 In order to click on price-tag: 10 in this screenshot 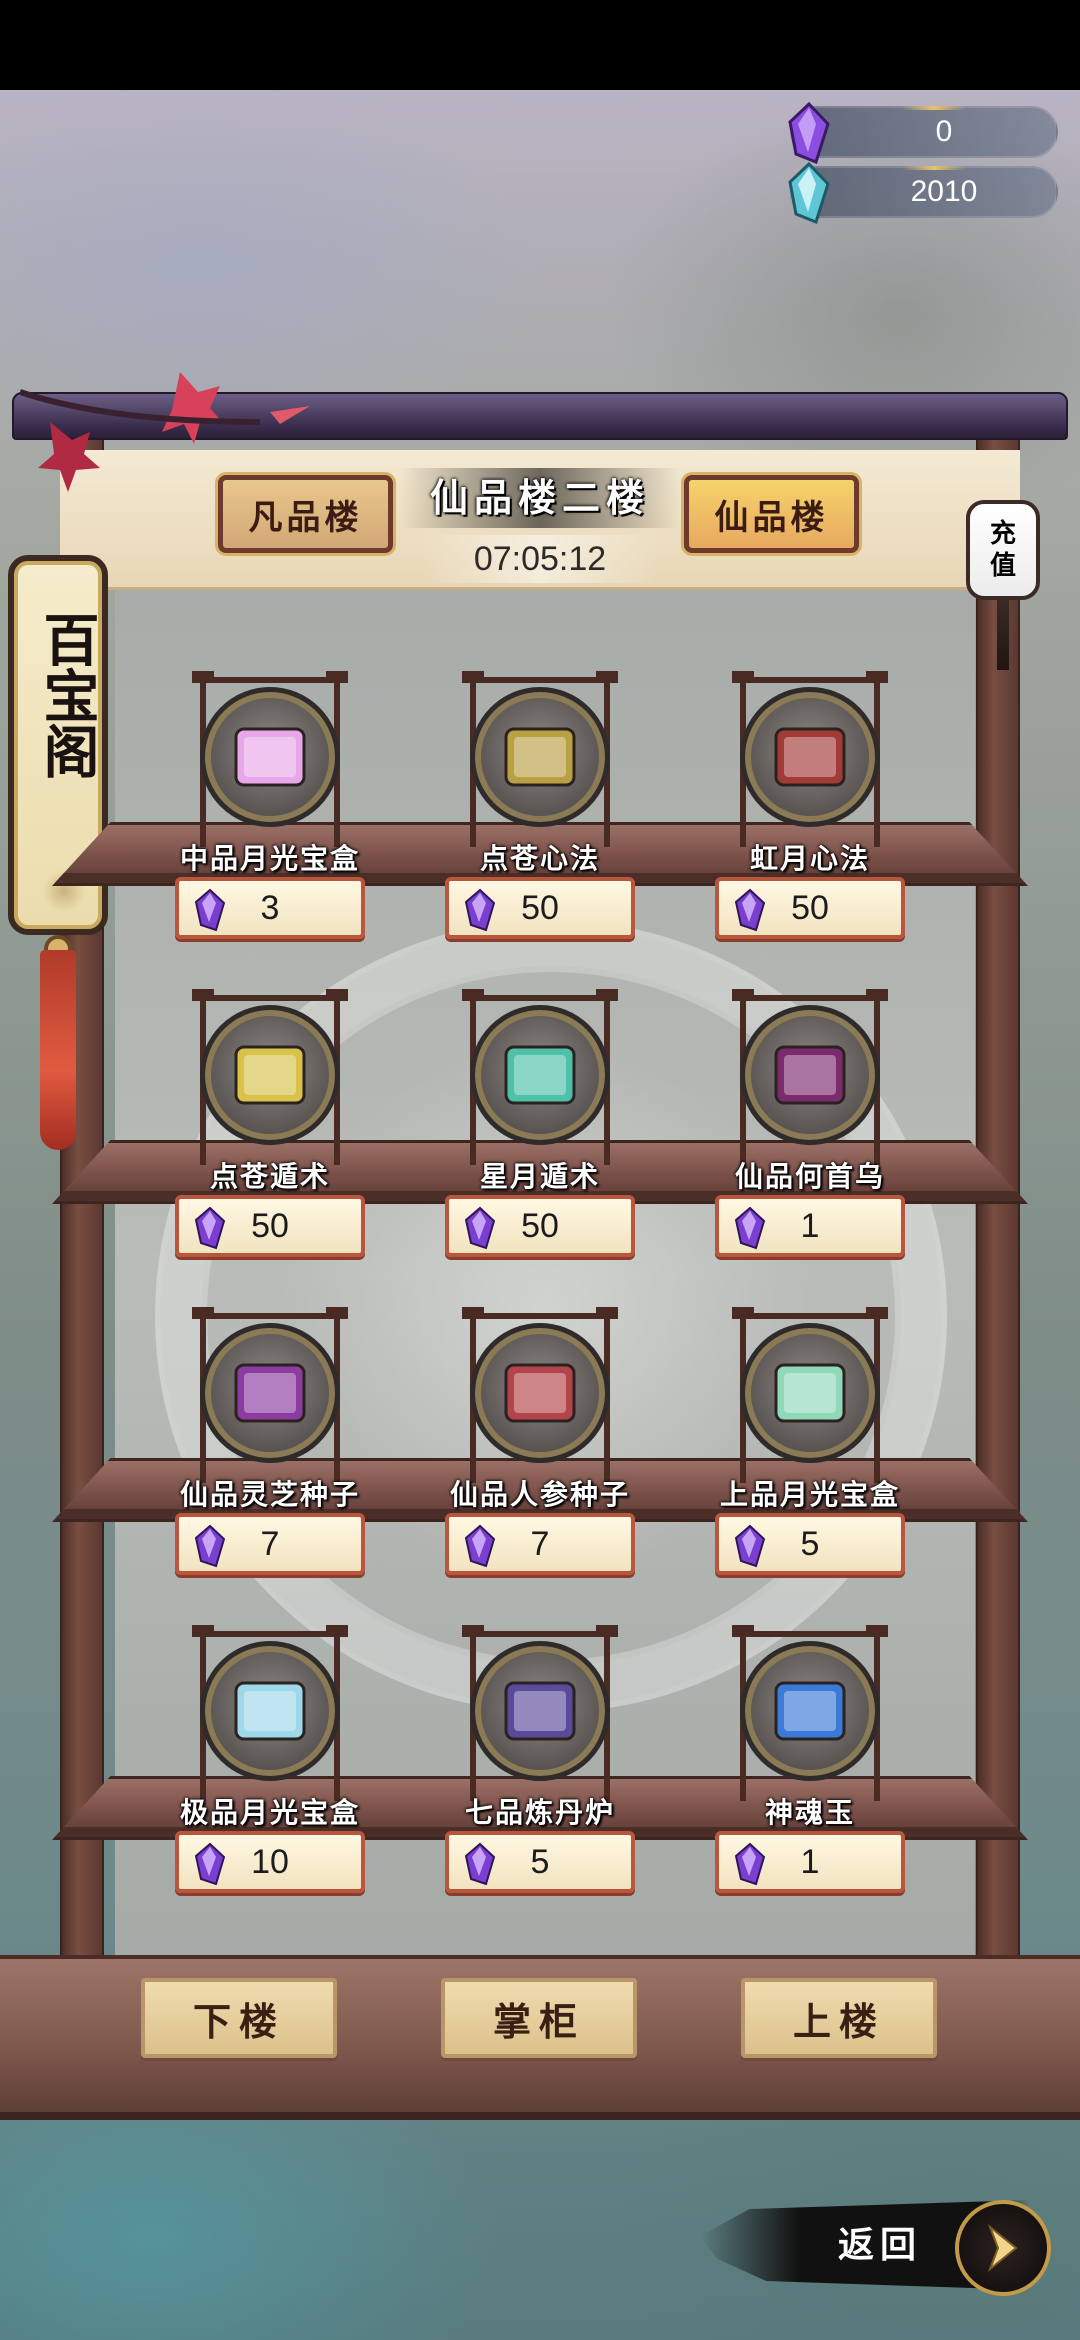, I will do `click(270, 1862)`.